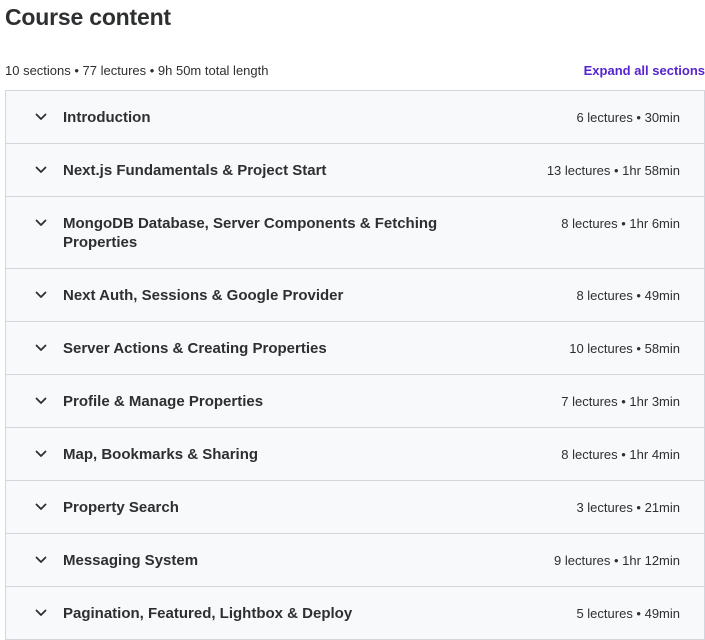 This screenshot has width=705, height=640. I want to click on section-row-8: Property Search 3 lectures • 21min, so click(355, 507).